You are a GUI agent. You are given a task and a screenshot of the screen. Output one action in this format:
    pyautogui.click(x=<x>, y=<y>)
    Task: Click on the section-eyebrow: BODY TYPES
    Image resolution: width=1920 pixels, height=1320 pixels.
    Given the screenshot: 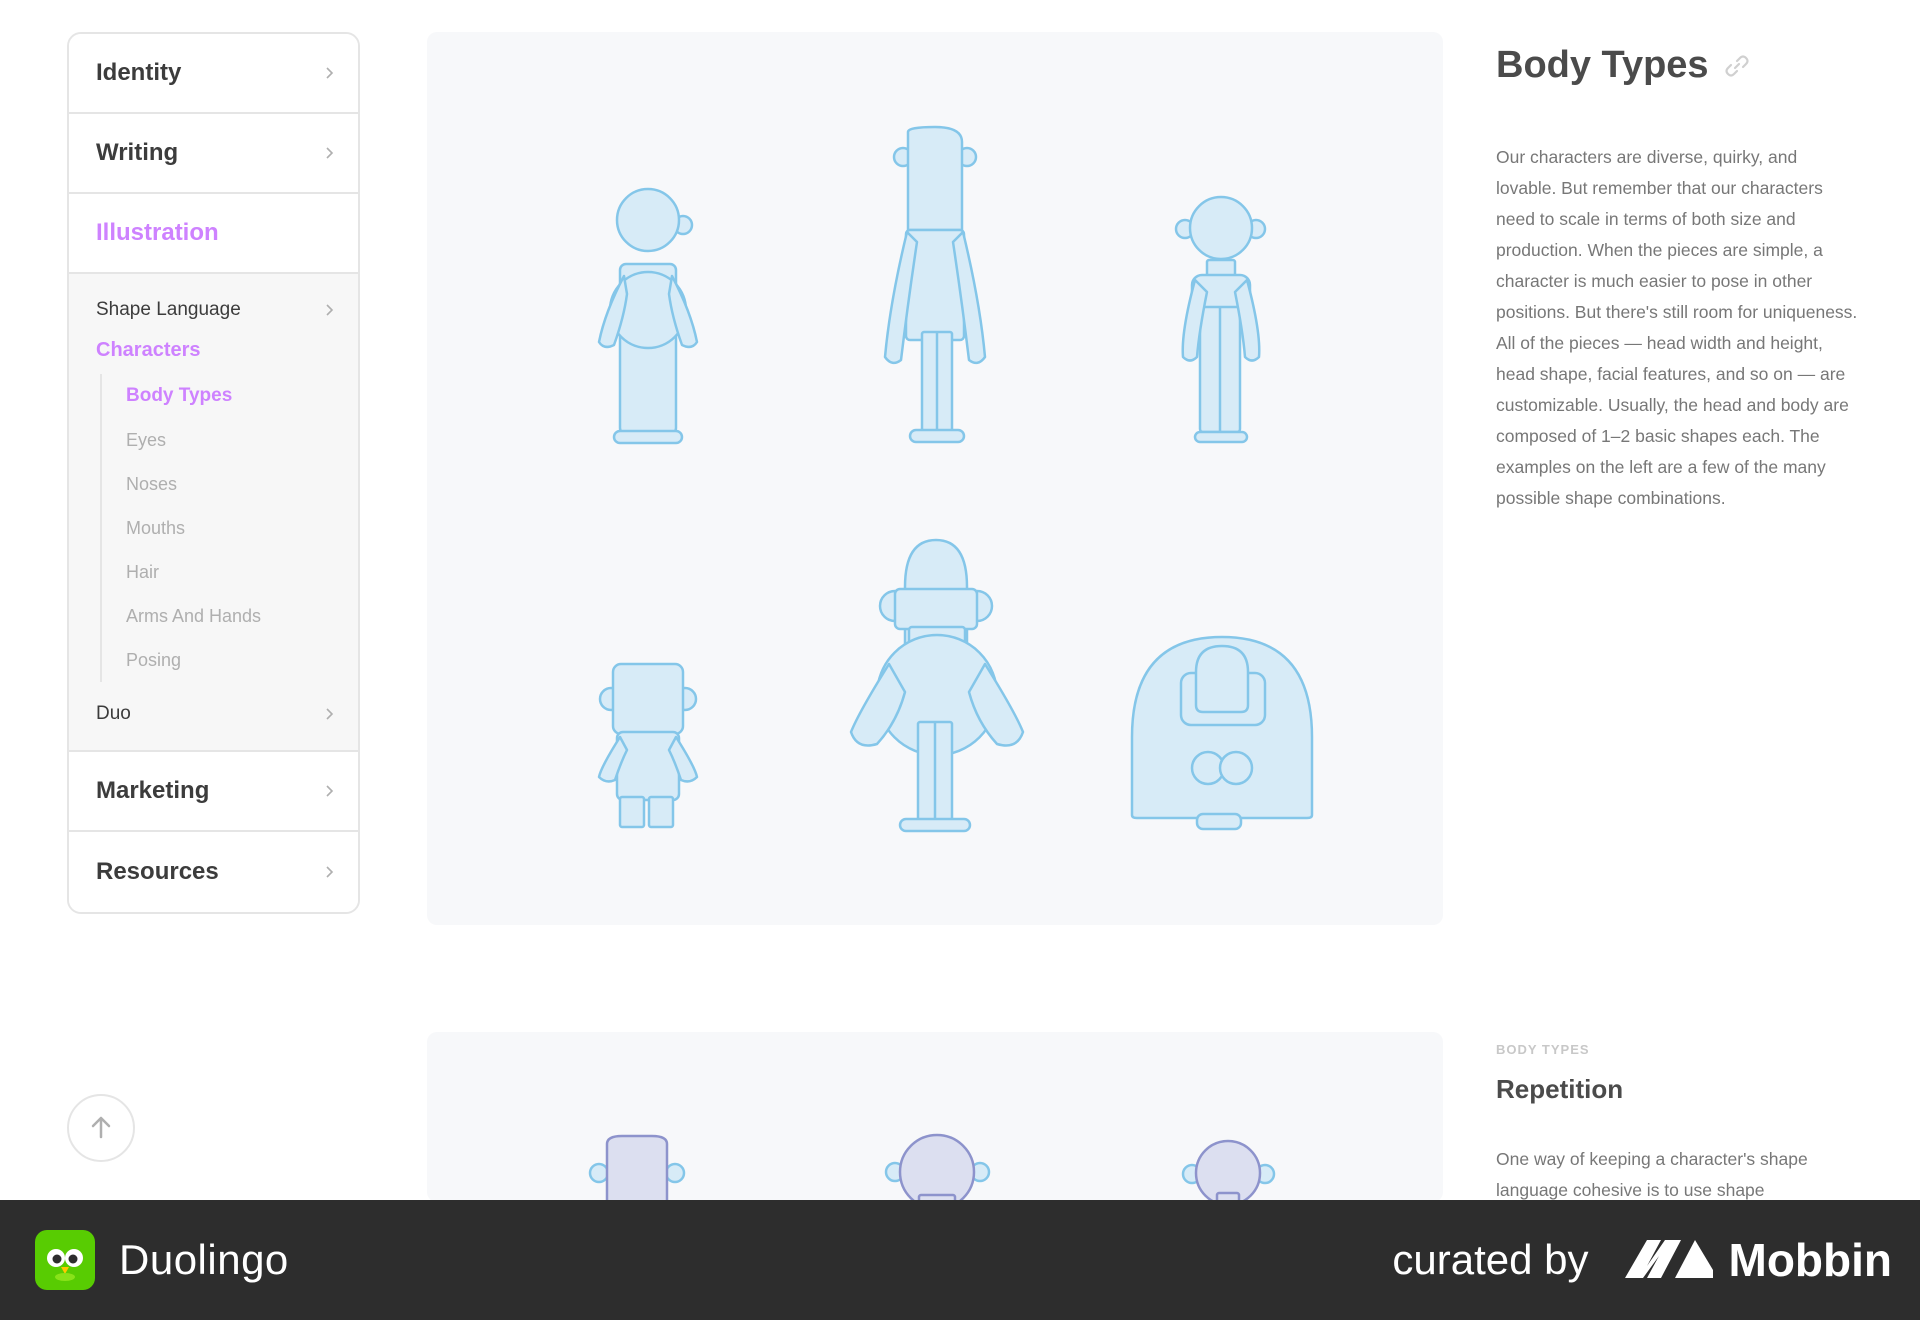 What is the action you would take?
    pyautogui.click(x=1543, y=1049)
    